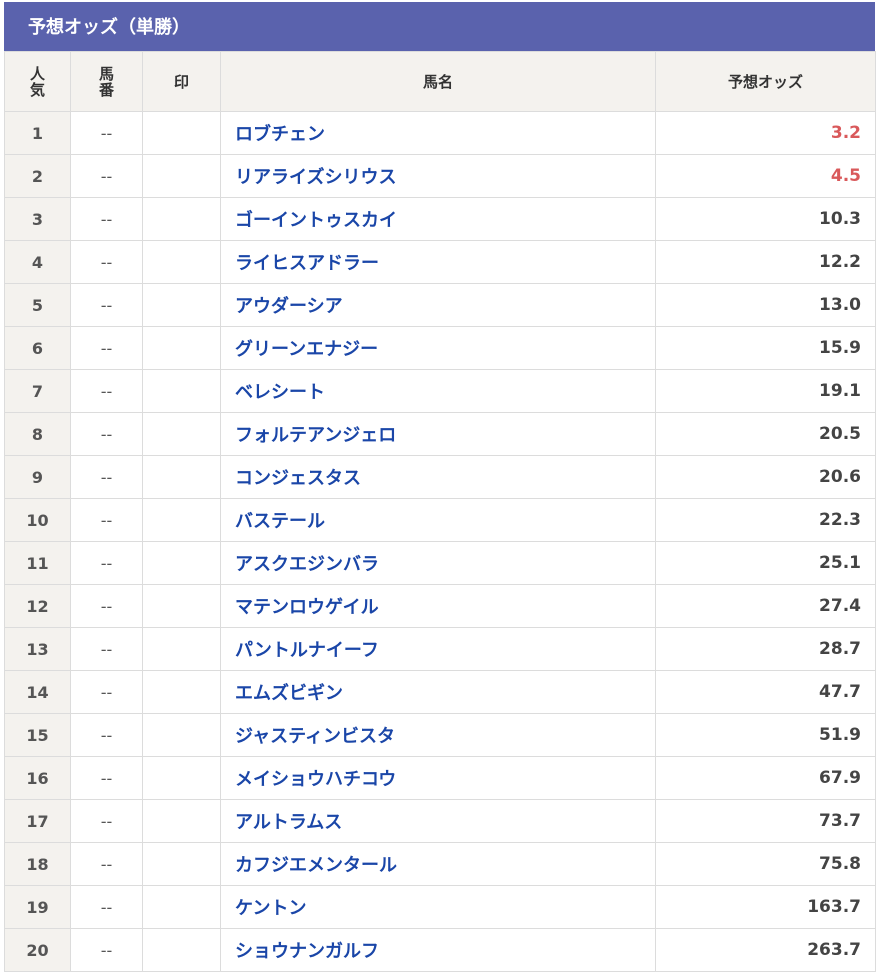 Image resolution: width=879 pixels, height=972 pixels. I want to click on horse-name-cell: カフジエメンタール, so click(438, 864).